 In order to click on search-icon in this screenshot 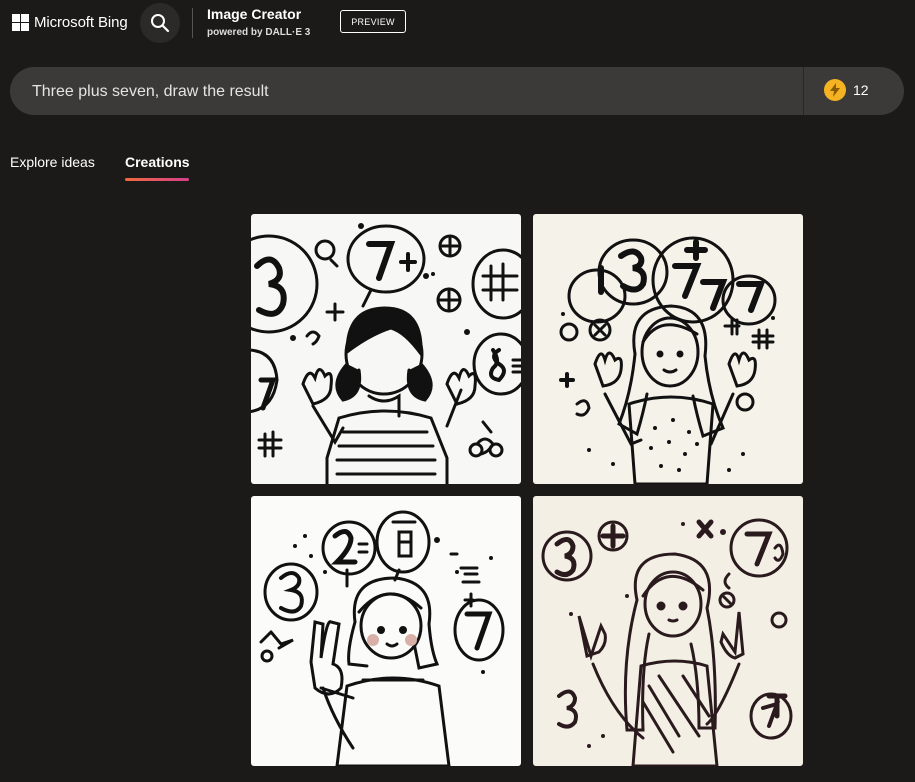, I will do `click(160, 23)`.